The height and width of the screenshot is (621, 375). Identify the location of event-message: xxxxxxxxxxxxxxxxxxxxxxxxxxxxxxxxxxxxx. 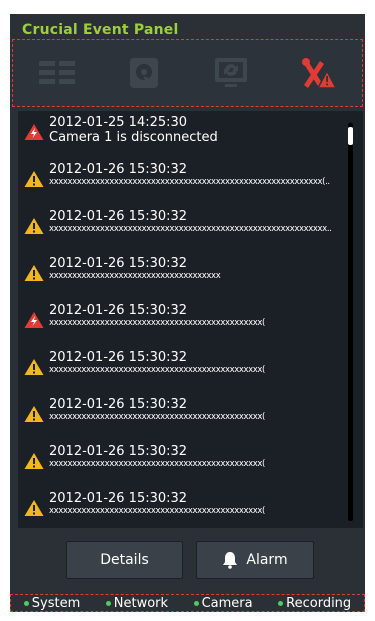
(135, 276).